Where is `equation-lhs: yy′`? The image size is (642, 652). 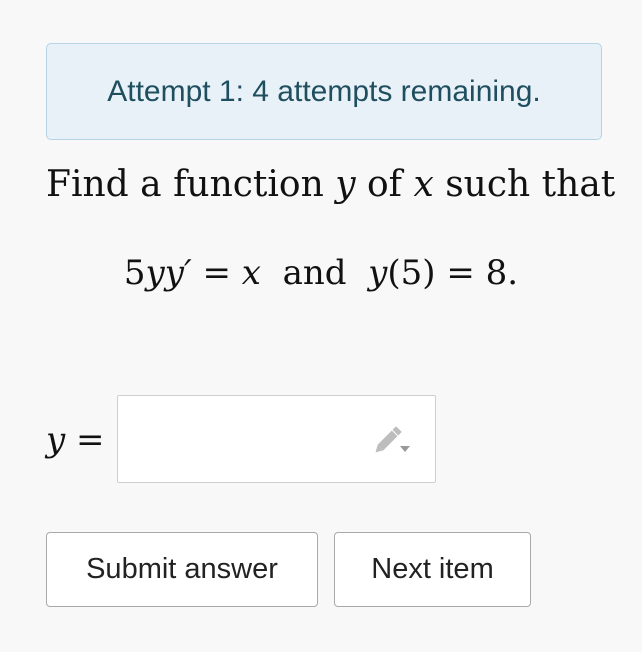 equation-lhs: yy′ is located at coordinates (168, 273).